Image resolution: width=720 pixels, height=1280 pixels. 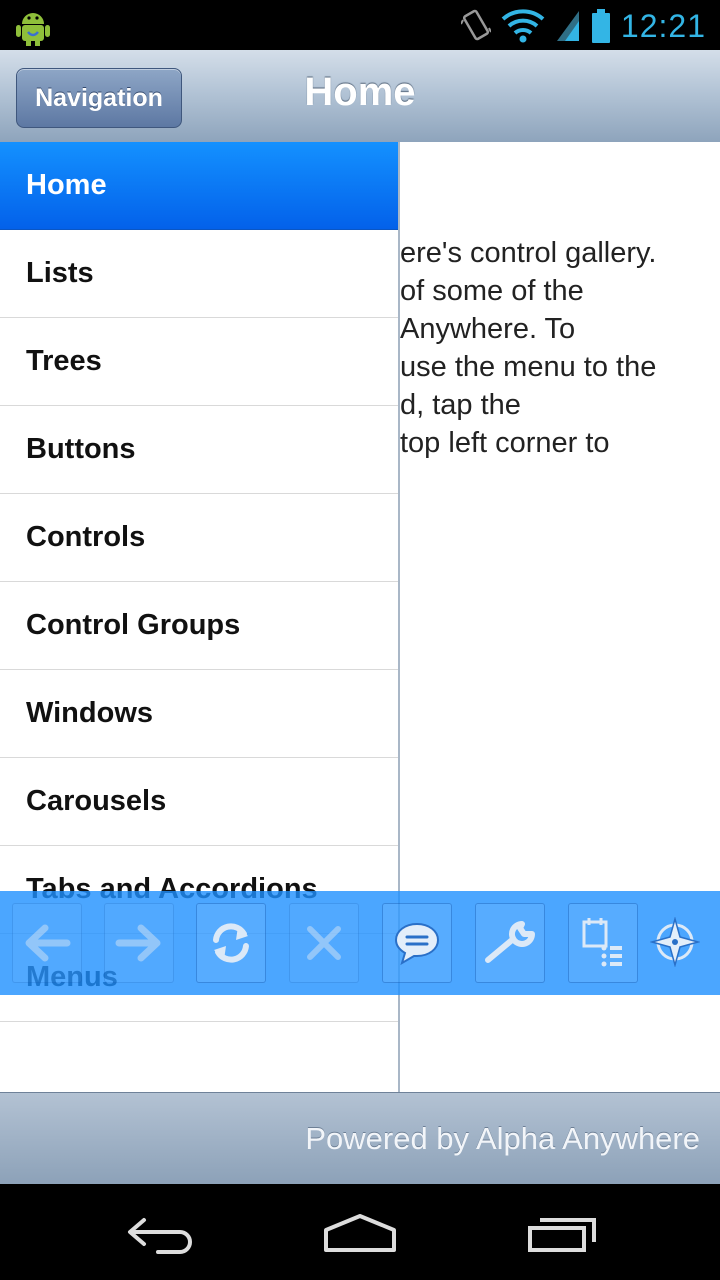 What do you see at coordinates (199, 362) in the screenshot?
I see `drawer-item-trees: Trees` at bounding box center [199, 362].